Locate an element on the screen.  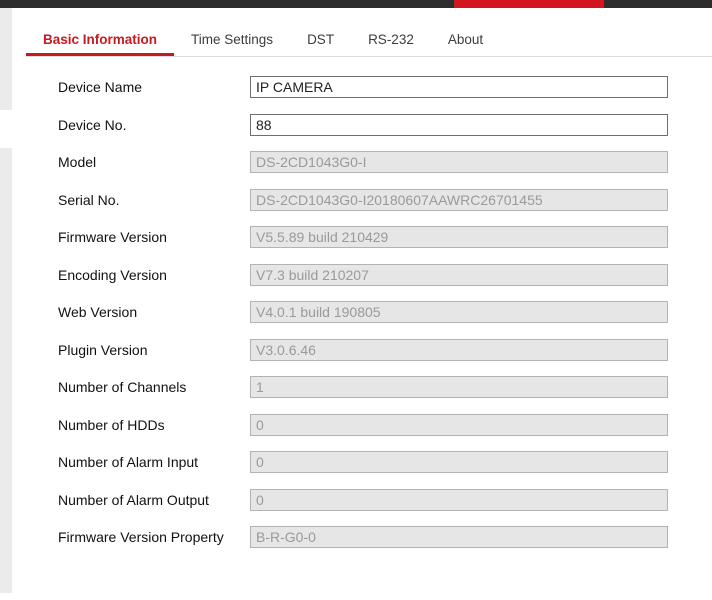
number-of-alarm-input-input is located at coordinates (459, 462).